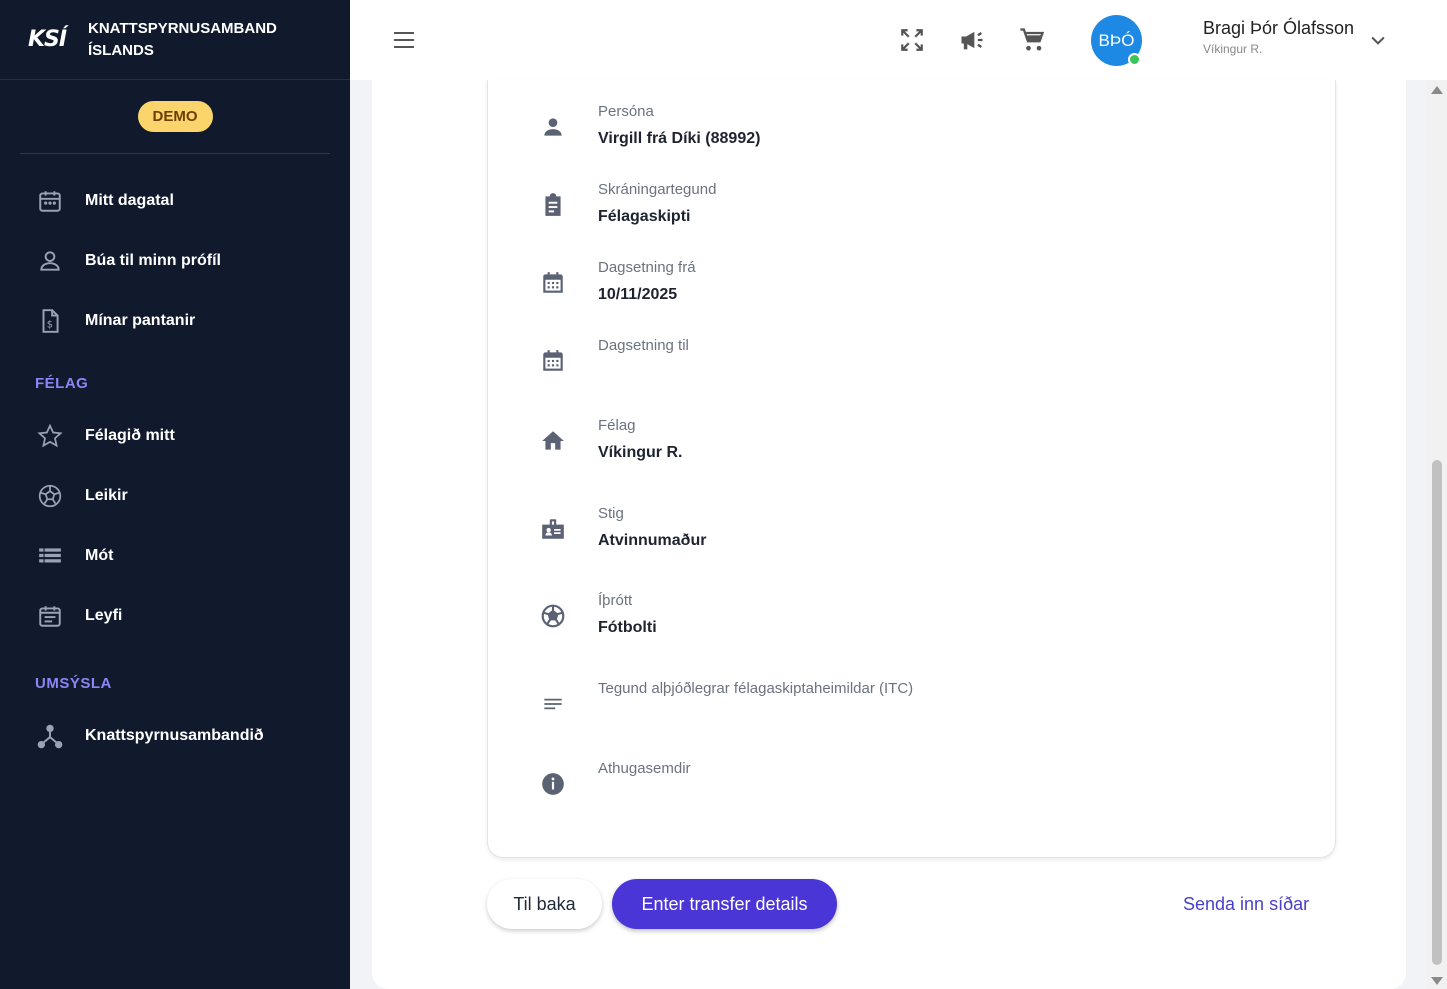 This screenshot has height=989, width=1447. What do you see at coordinates (50, 556) in the screenshot?
I see `list-icon` at bounding box center [50, 556].